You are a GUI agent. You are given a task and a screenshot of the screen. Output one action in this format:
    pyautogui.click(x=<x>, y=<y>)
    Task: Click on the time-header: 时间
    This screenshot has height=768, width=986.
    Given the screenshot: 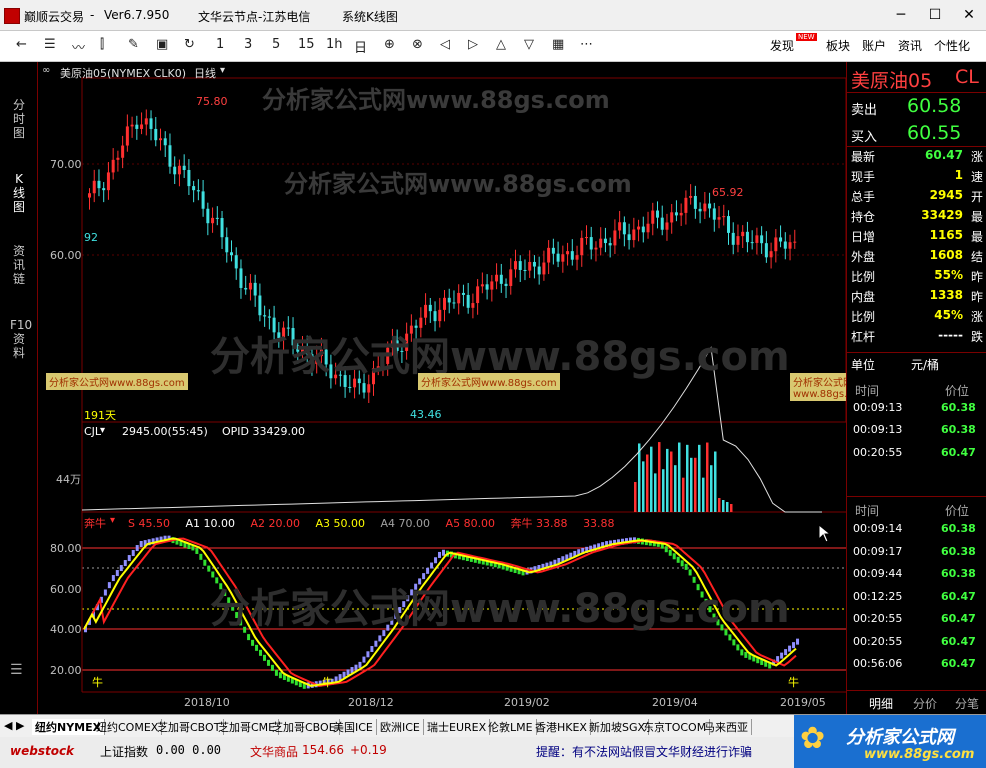 What is the action you would take?
    pyautogui.click(x=867, y=391)
    